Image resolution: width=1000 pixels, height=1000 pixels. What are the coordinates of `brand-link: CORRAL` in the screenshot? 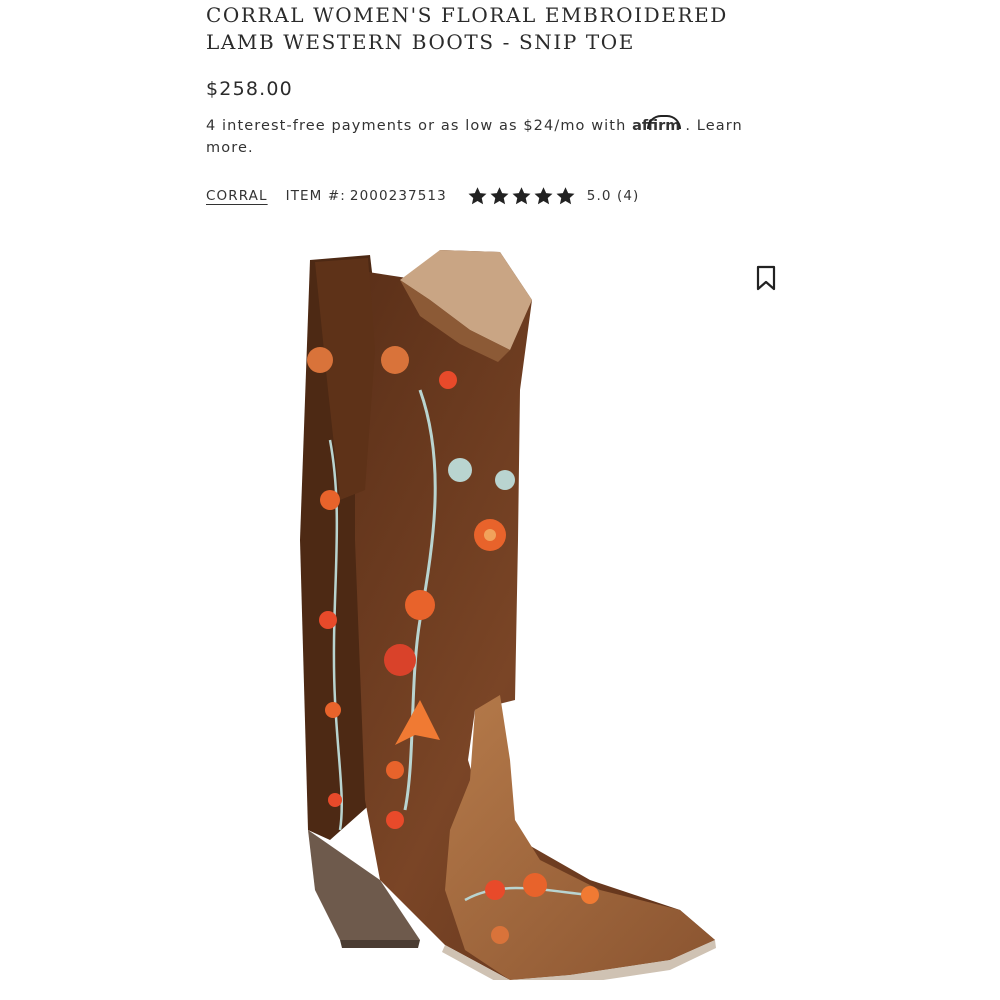 It's located at (237, 196).